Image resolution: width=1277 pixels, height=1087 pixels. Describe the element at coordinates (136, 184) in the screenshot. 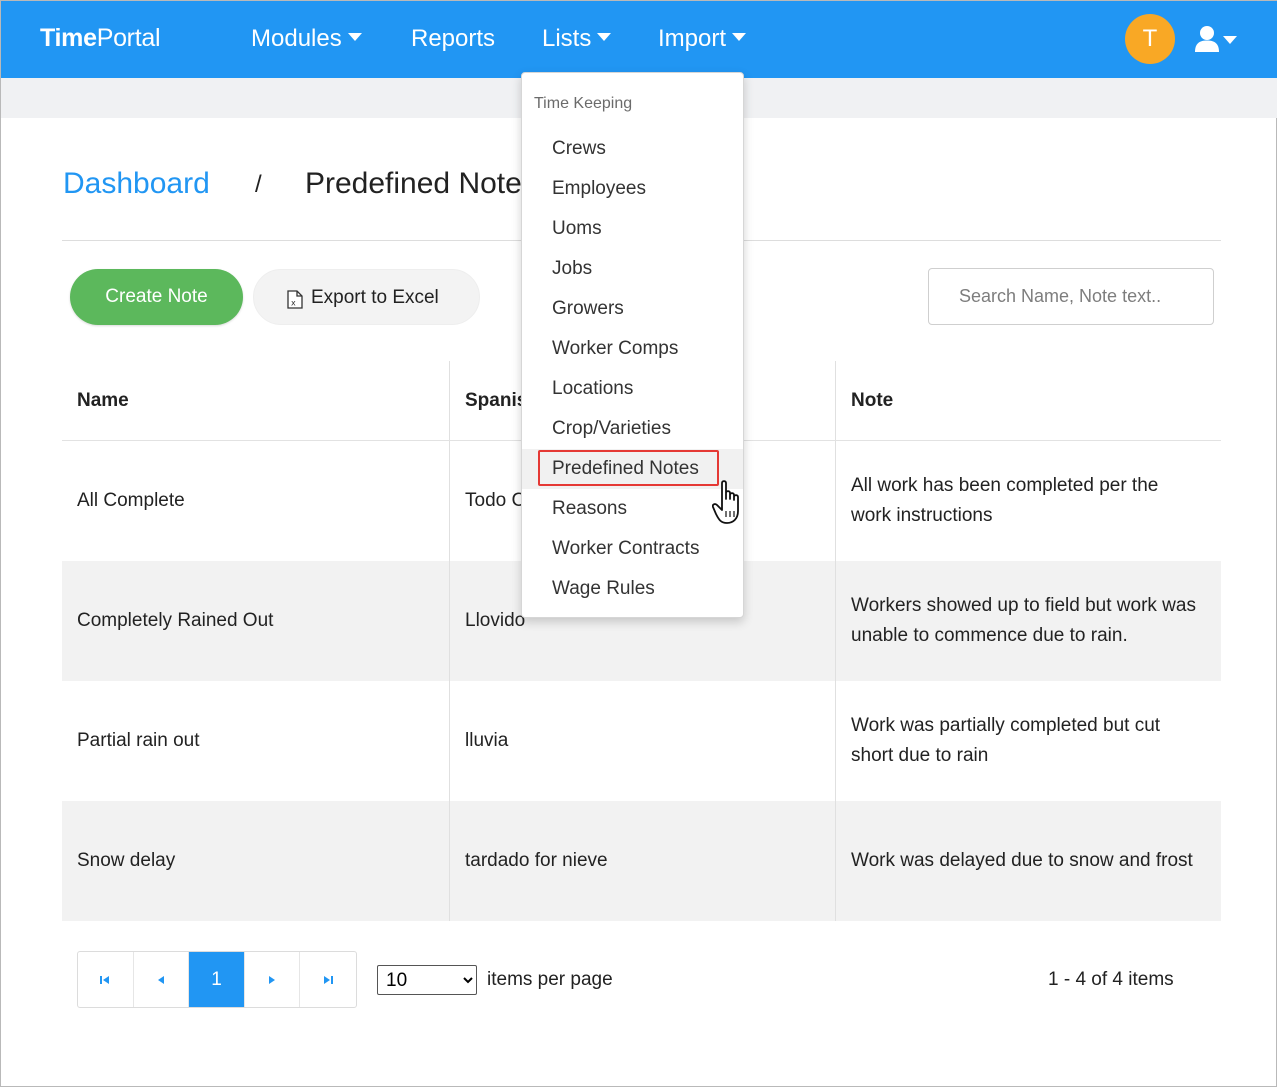

I see `breadcrumb-dashboard-link: Dashboard` at that location.